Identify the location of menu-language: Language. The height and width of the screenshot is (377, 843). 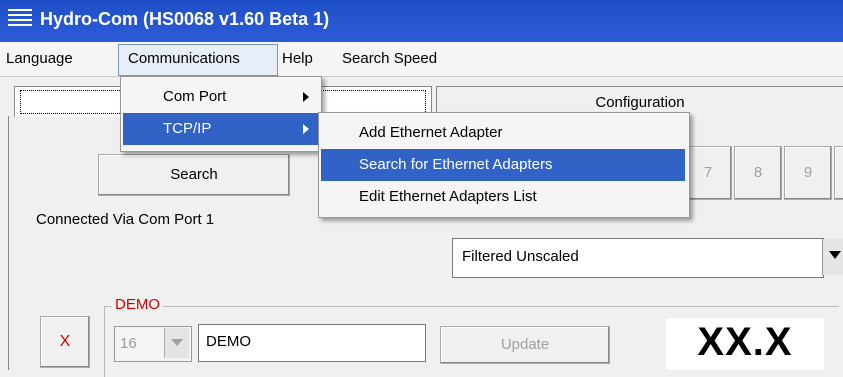
(39, 58).